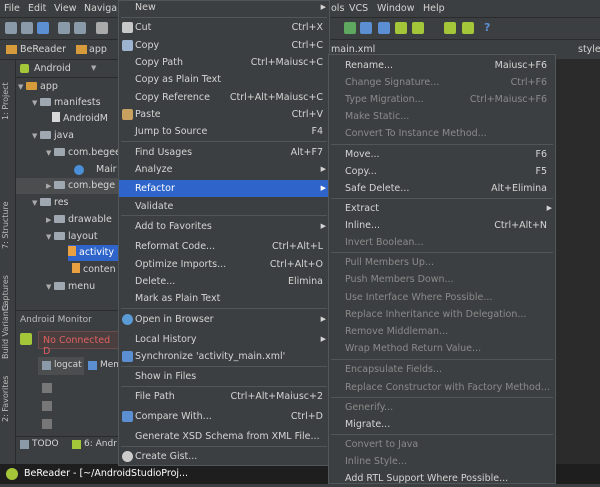 The height and width of the screenshot is (487, 600). Describe the element at coordinates (79, 344) in the screenshot. I see `device-selector: No Connected D` at that location.